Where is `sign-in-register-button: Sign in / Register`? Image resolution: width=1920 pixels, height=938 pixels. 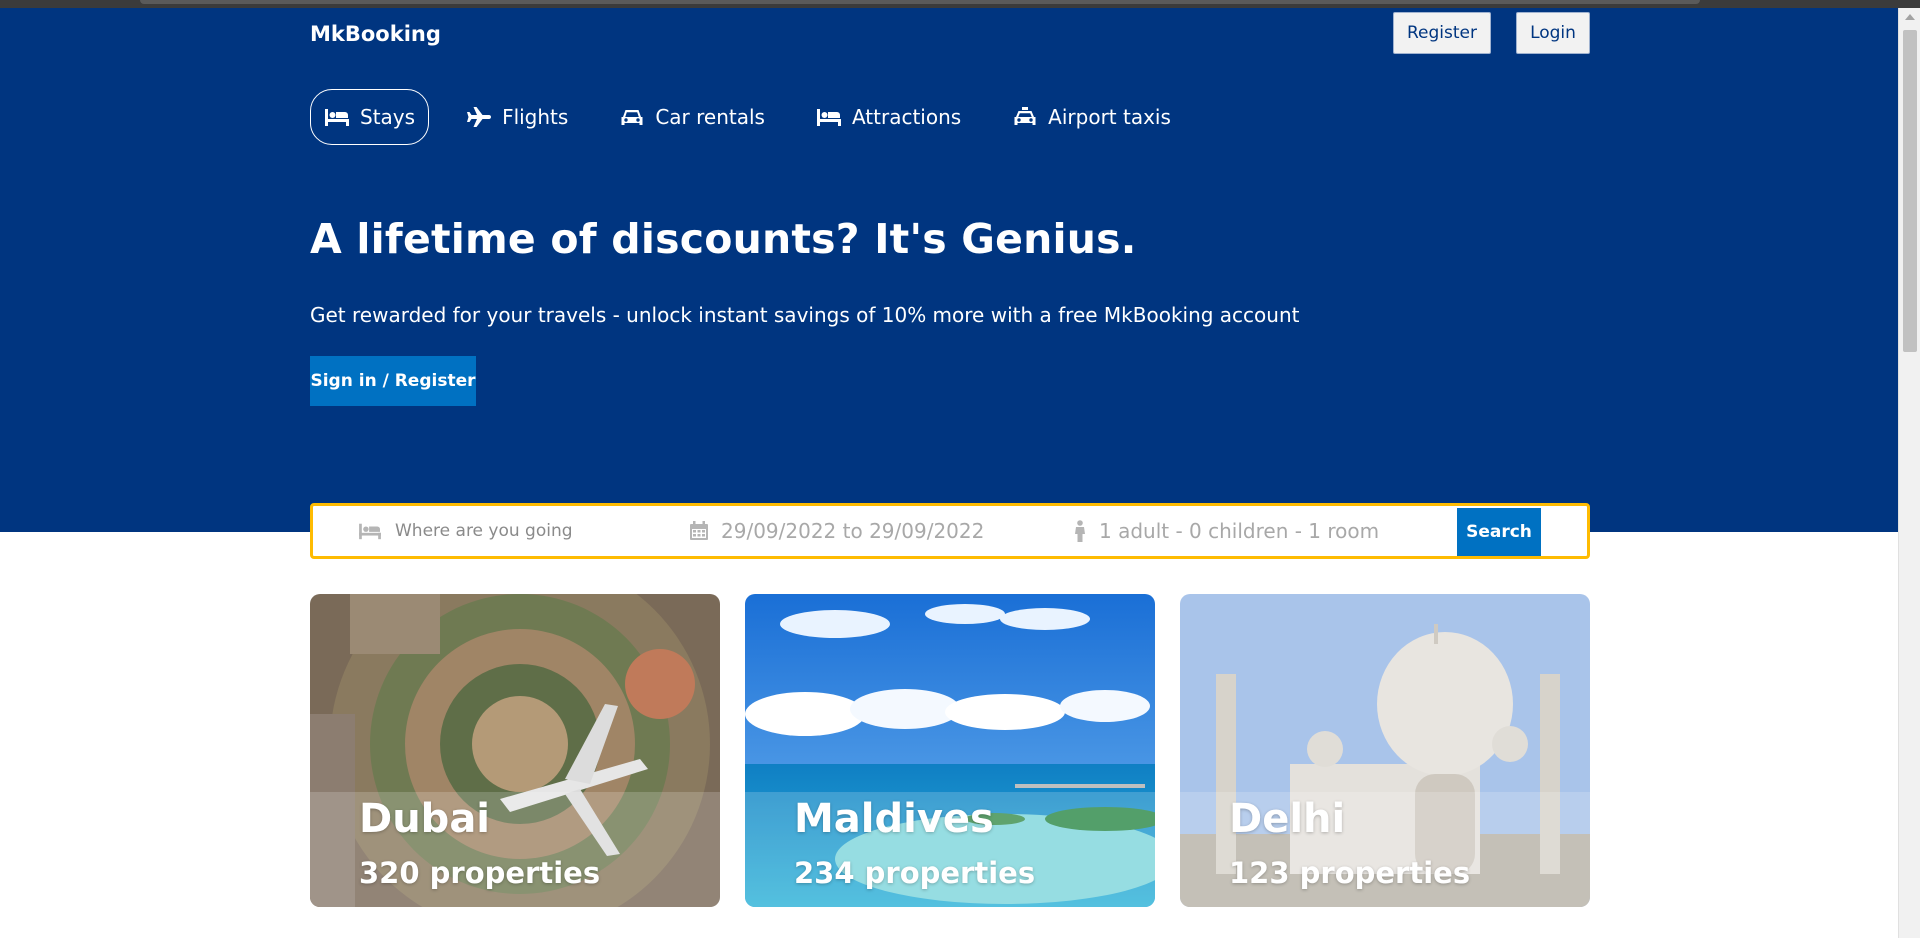 sign-in-register-button: Sign in / Register is located at coordinates (393, 381).